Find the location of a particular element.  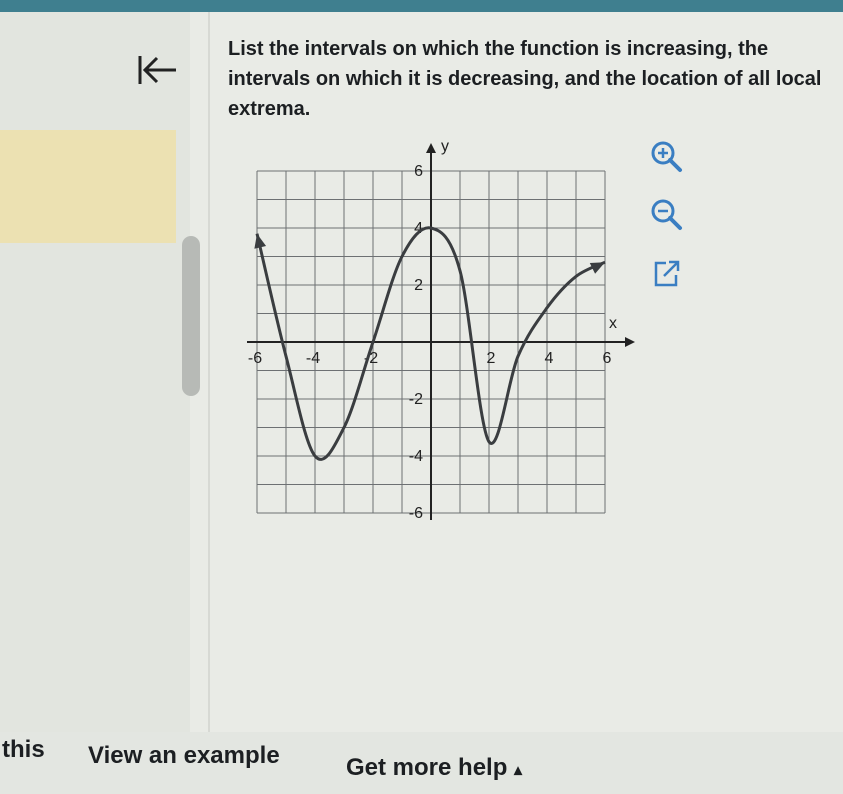

get-more-help-button: Get more help ▴ is located at coordinates (434, 768).